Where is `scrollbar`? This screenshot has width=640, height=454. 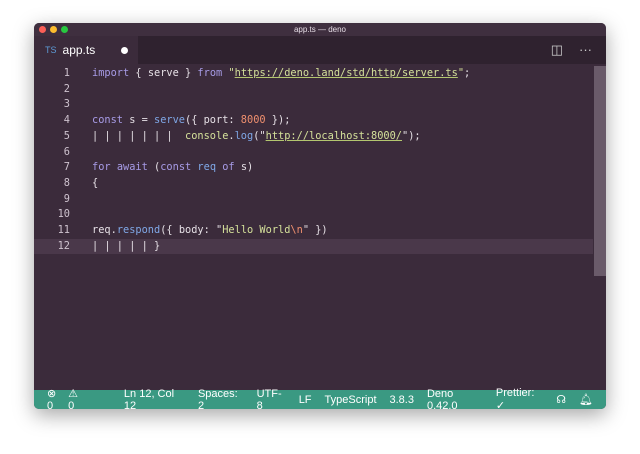 scrollbar is located at coordinates (600, 171).